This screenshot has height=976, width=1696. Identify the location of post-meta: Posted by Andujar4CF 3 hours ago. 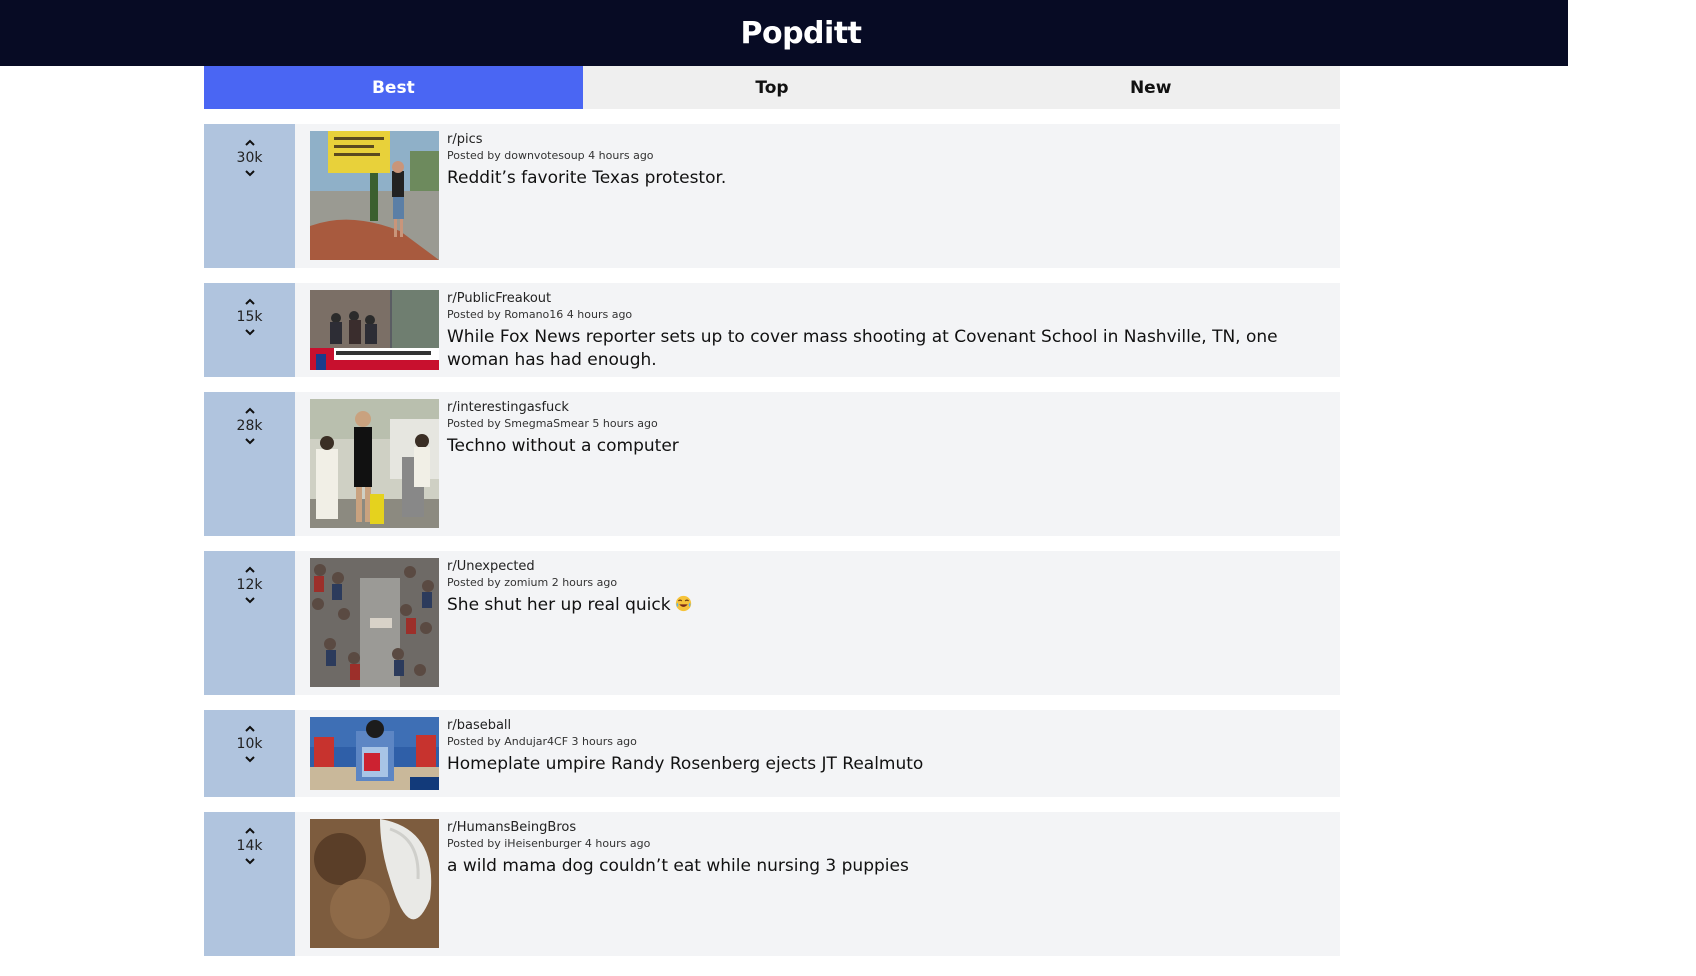
(542, 741).